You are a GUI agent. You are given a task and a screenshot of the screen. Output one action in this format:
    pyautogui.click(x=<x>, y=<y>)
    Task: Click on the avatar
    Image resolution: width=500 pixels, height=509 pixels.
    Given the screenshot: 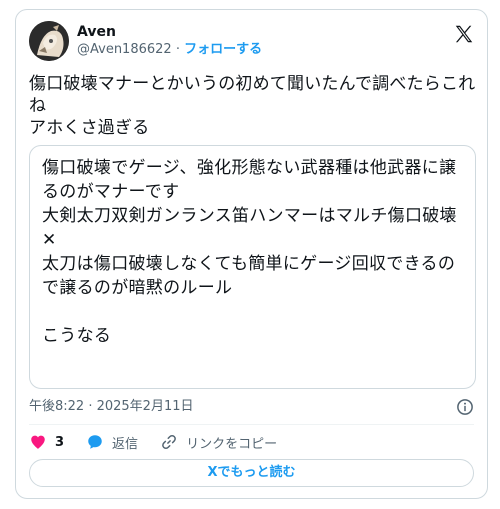 What is the action you would take?
    pyautogui.click(x=49, y=41)
    